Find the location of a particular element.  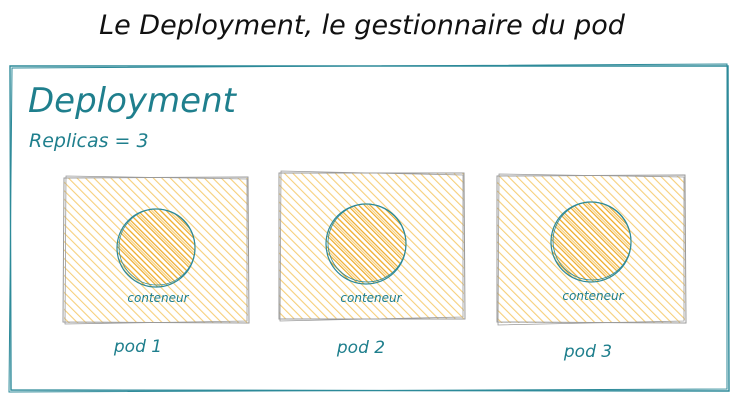

pod-label: pod 2 is located at coordinates (360, 348).